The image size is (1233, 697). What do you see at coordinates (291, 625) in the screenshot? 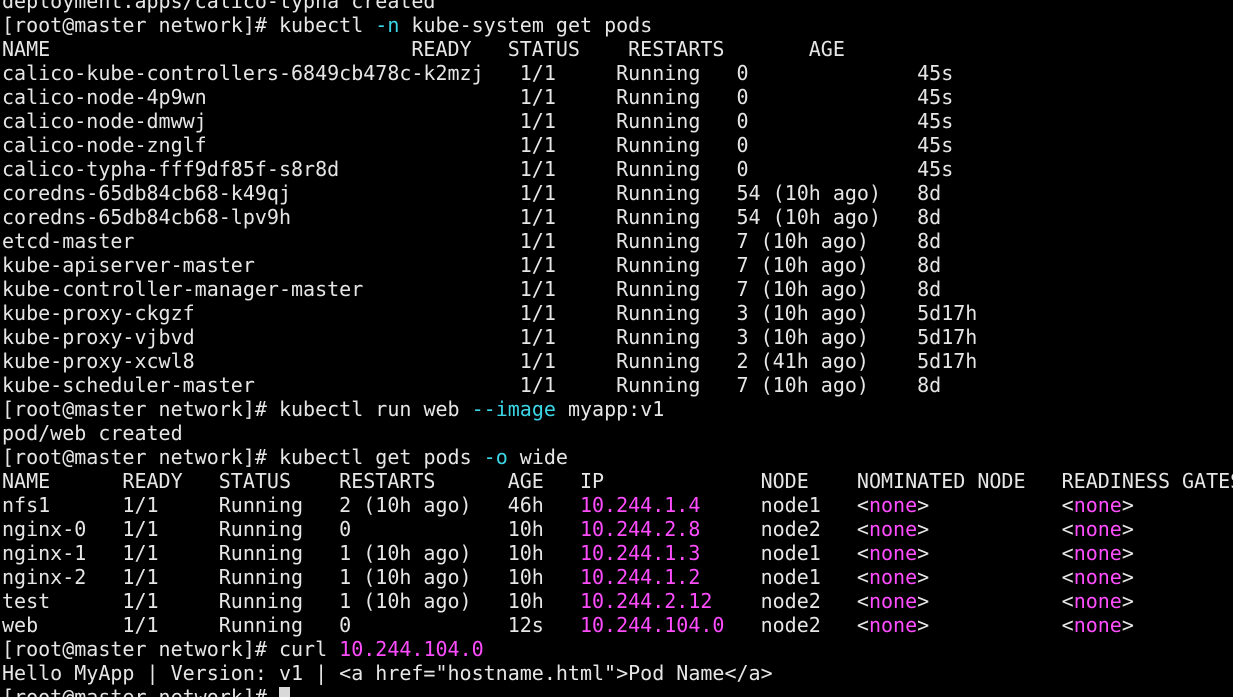
I see `row-text: web 1/1 Running 0 12s` at bounding box center [291, 625].